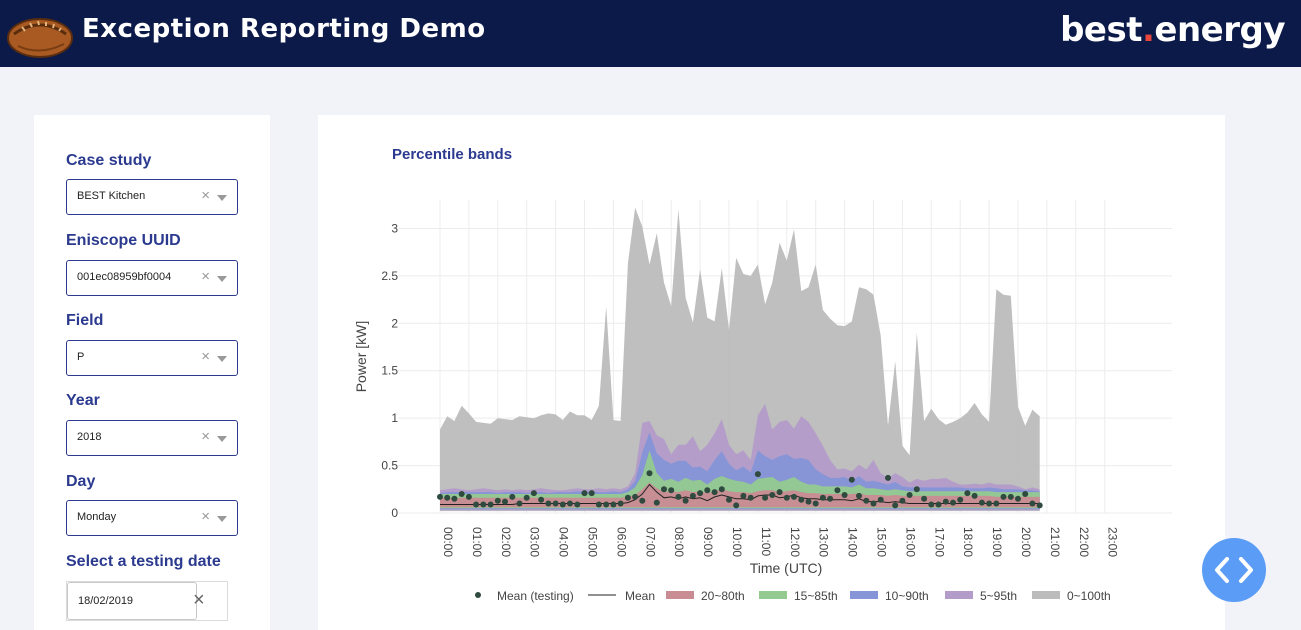 Image resolution: width=1301 pixels, height=630 pixels. What do you see at coordinates (1113, 542) in the screenshot?
I see `x-tick-label: 23:00` at bounding box center [1113, 542].